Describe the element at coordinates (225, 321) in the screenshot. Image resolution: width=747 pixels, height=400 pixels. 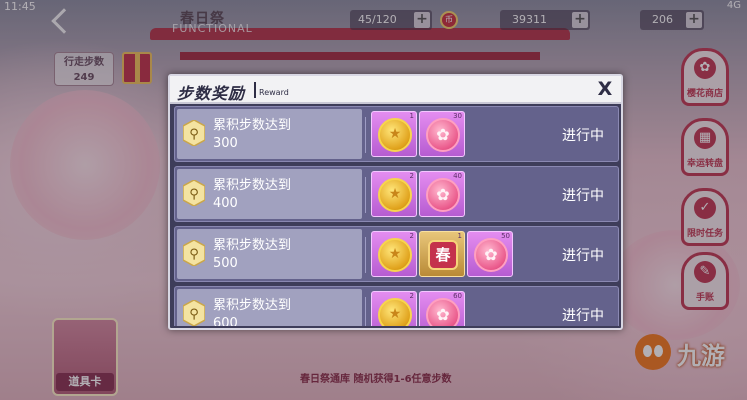
I see `requirement-value: 600` at that location.